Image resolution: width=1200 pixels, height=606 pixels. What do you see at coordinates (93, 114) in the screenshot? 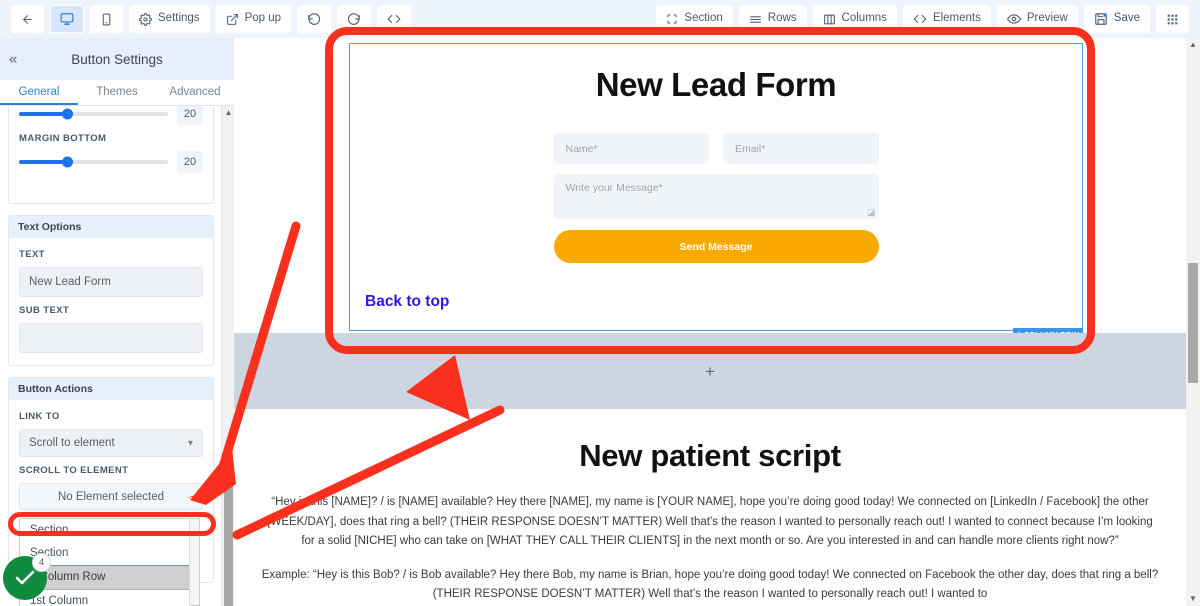
I see `margin-top-slider` at bounding box center [93, 114].